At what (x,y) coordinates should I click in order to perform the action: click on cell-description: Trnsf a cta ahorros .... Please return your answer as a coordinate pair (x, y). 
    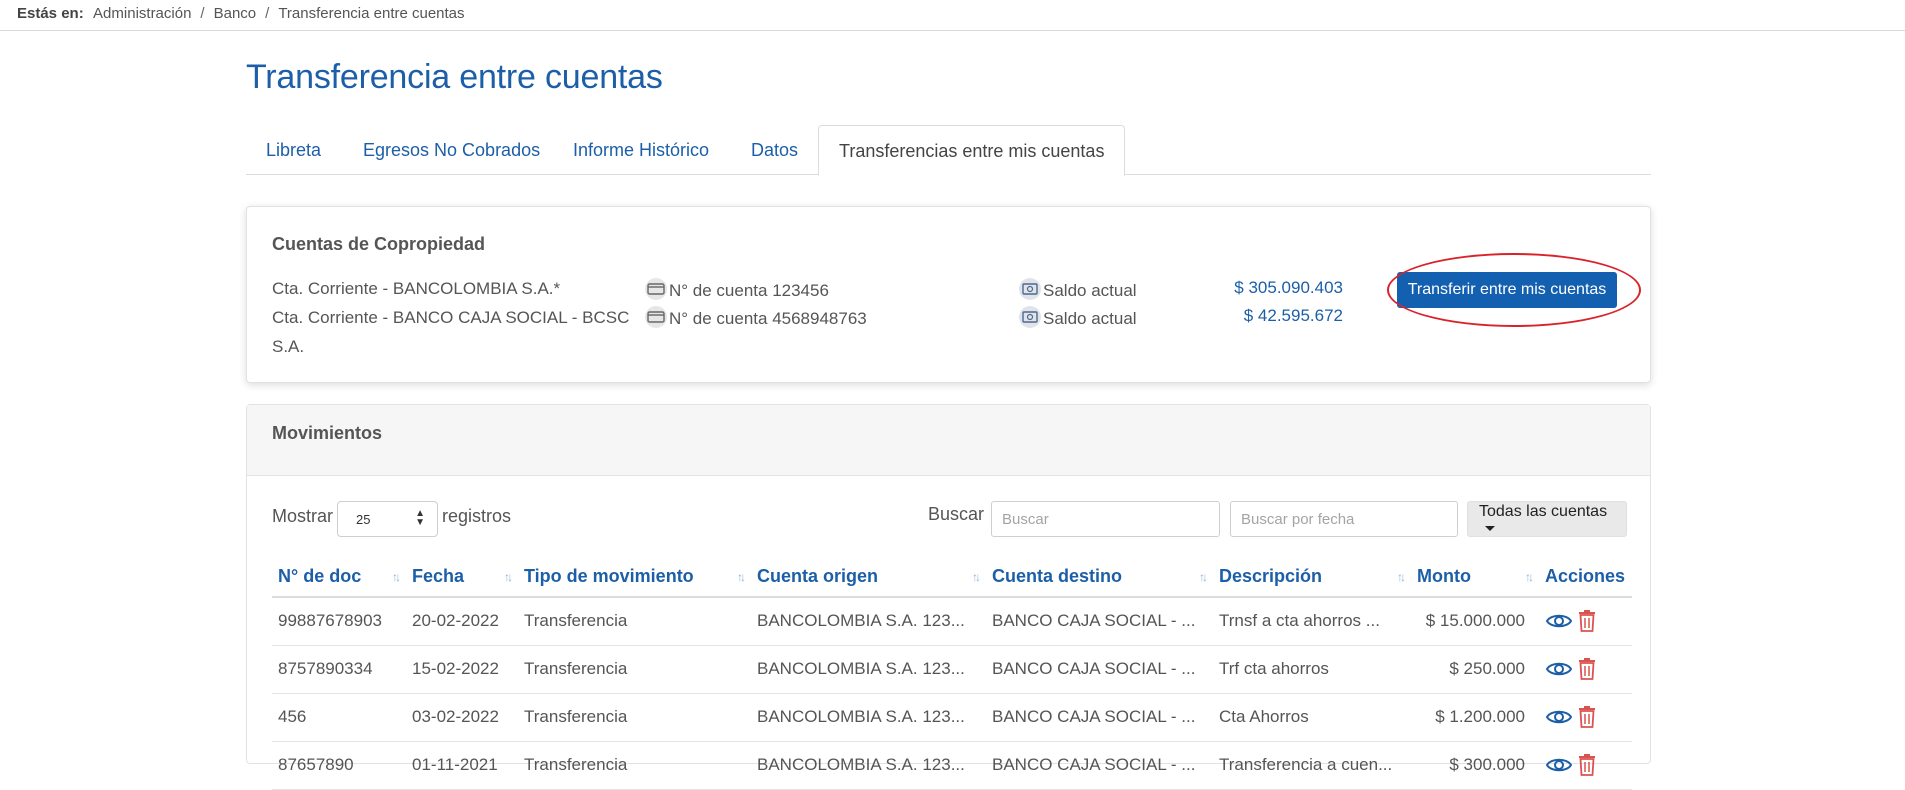
    Looking at the image, I should click on (1312, 621).